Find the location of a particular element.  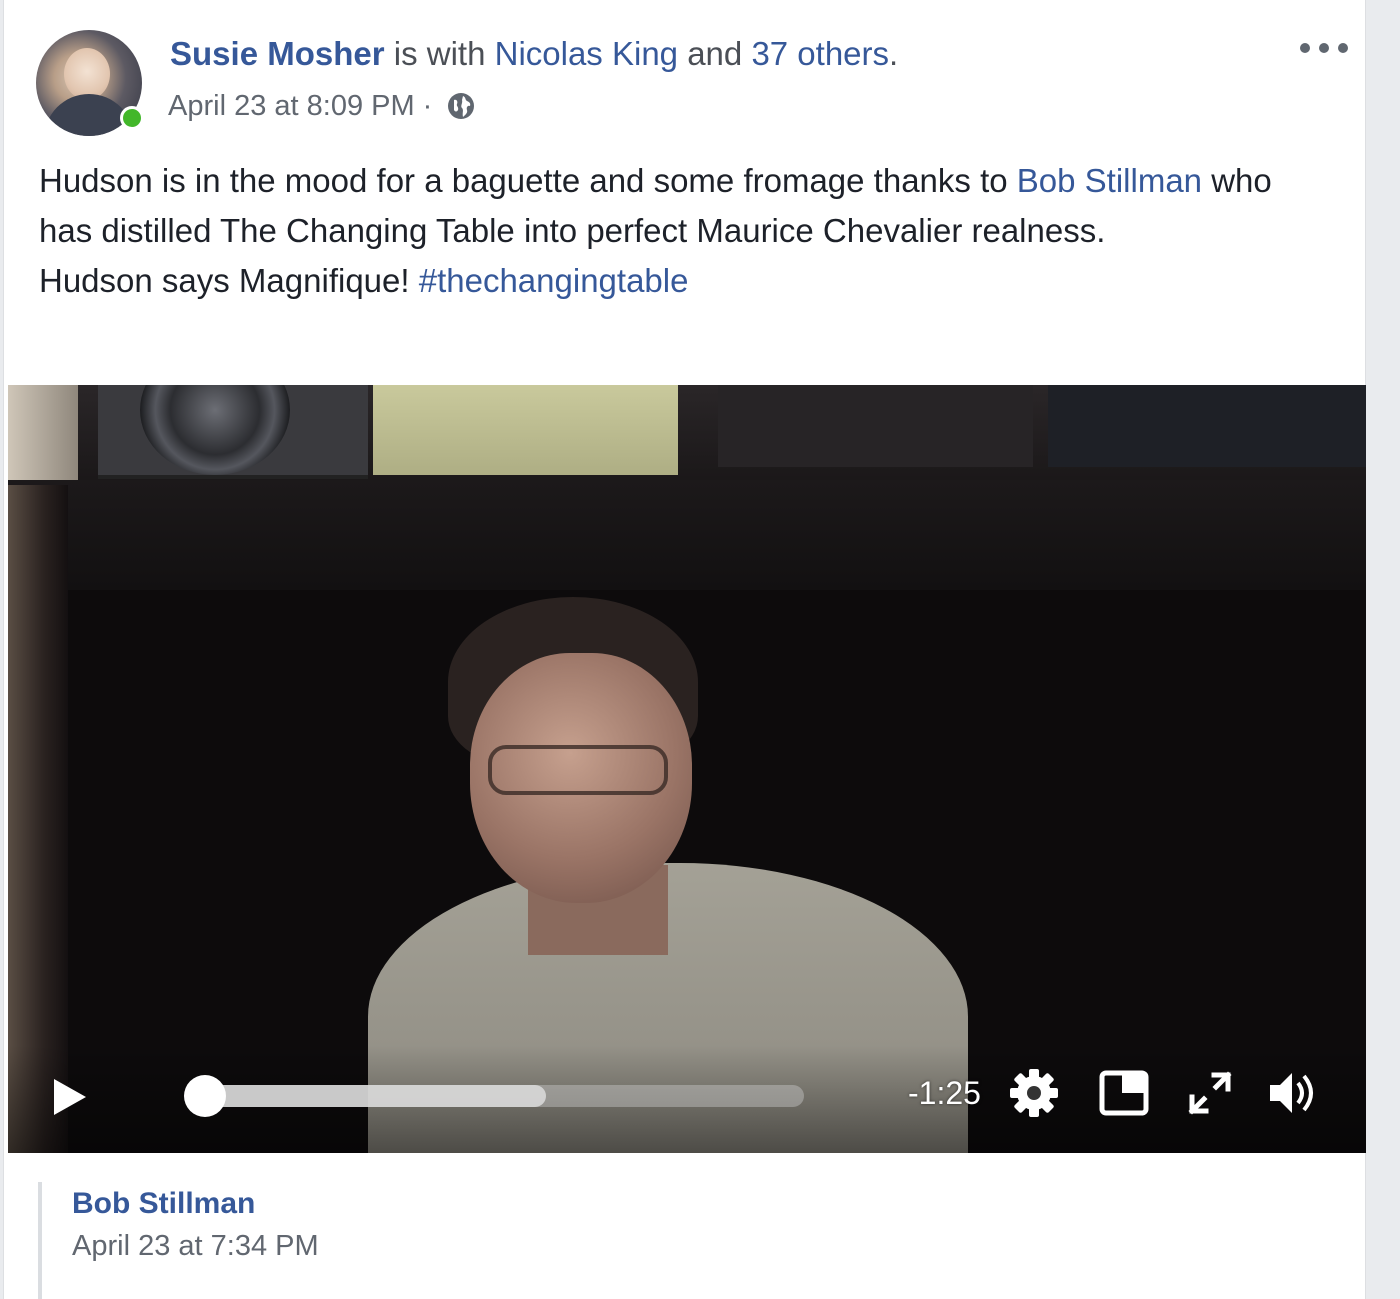

globe-icon is located at coordinates (461, 106).